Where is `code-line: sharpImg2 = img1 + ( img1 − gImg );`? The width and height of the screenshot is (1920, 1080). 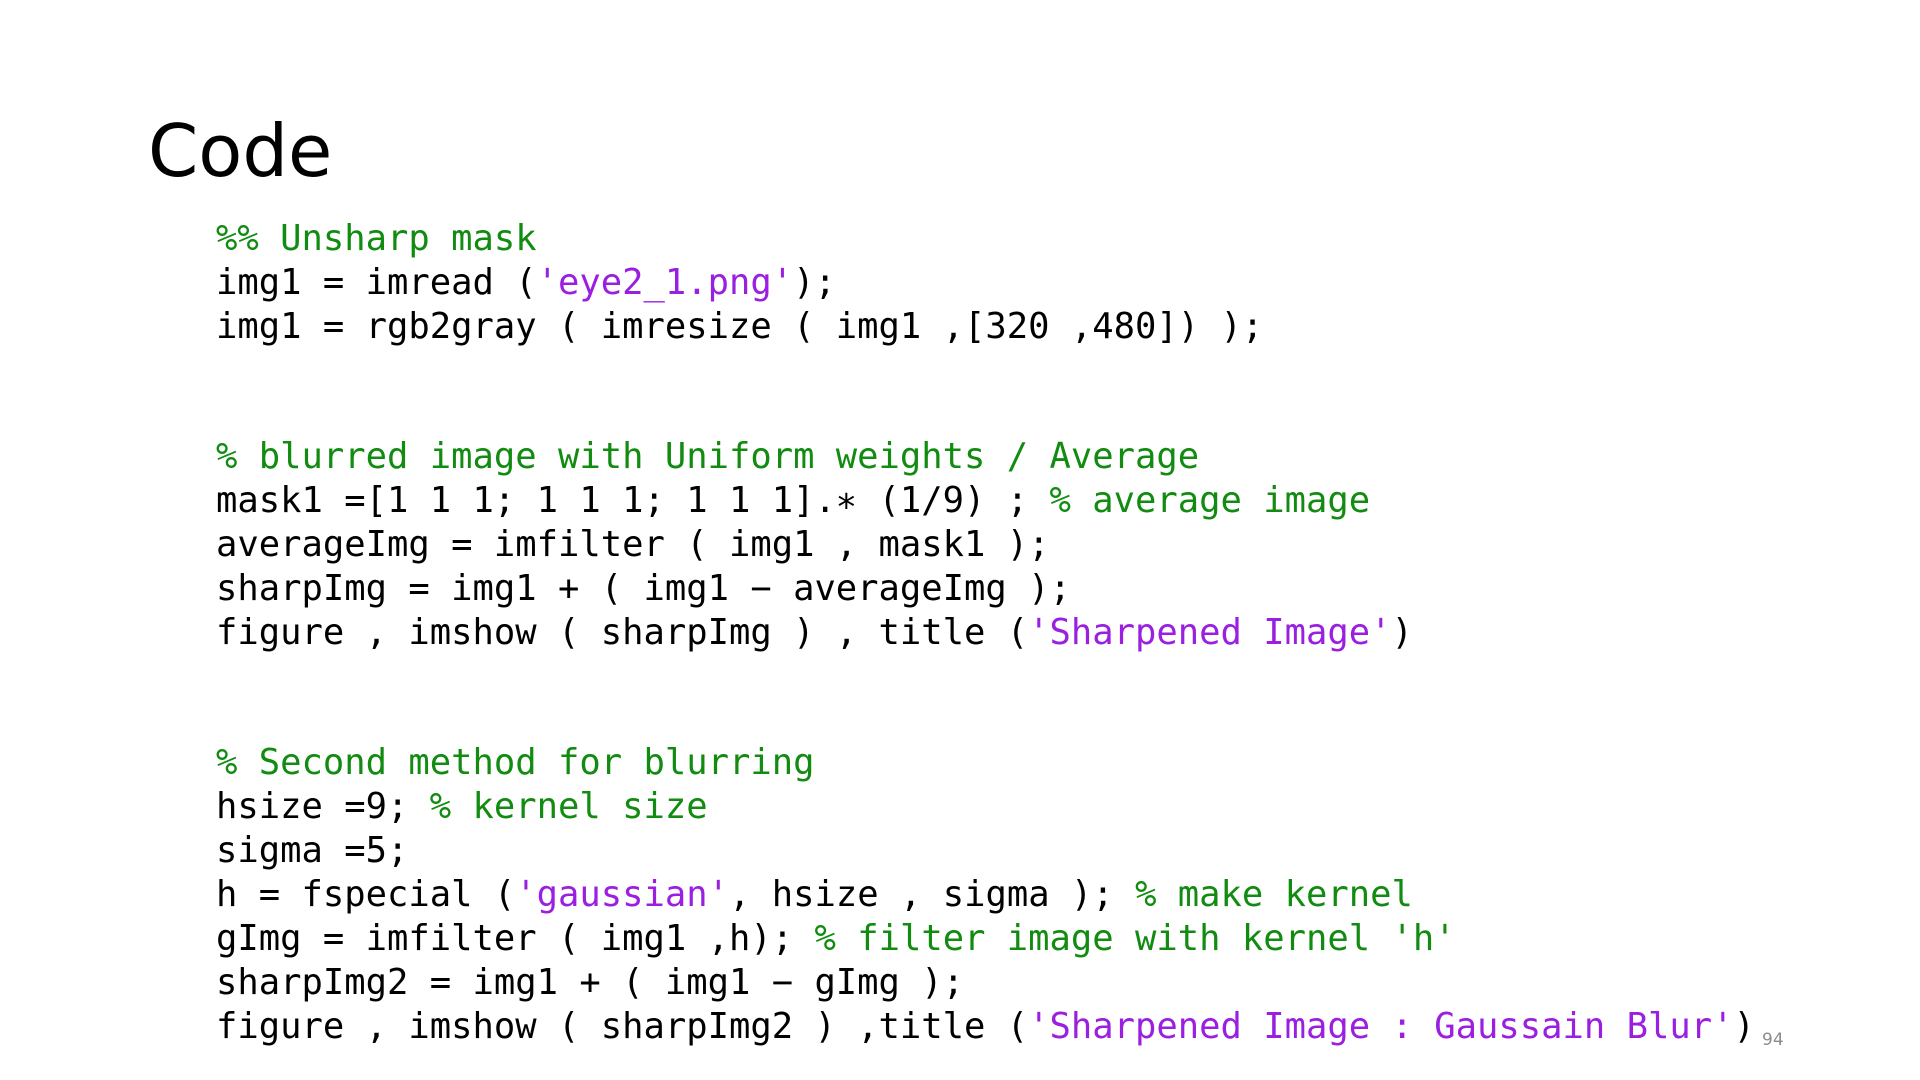
code-line: sharpImg2 = img1 + ( img1 − gImg ); is located at coordinates (985, 983).